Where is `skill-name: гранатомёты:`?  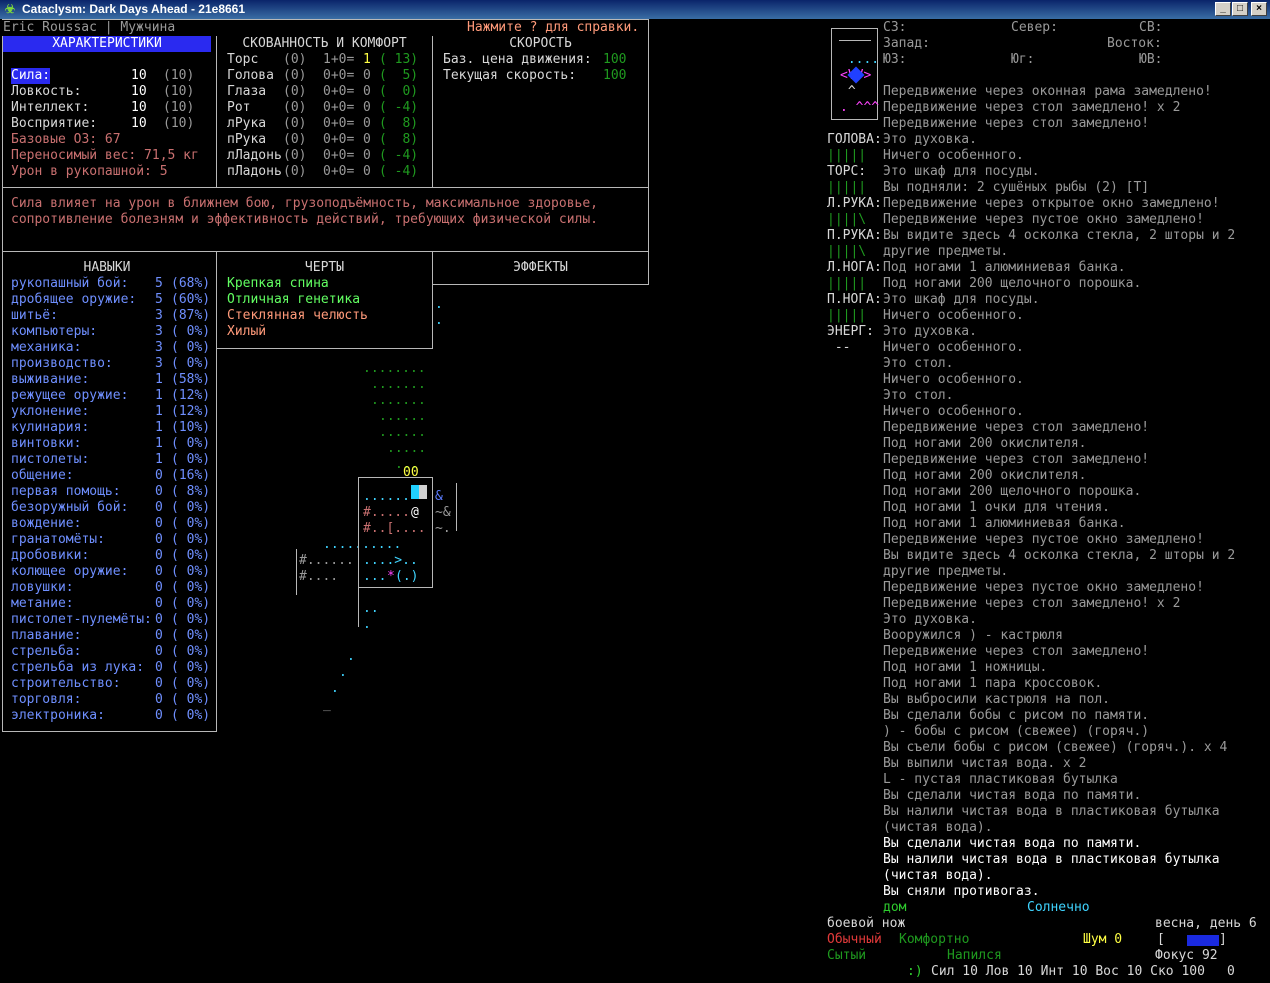
skill-name: гранатомёты: is located at coordinates (58, 540).